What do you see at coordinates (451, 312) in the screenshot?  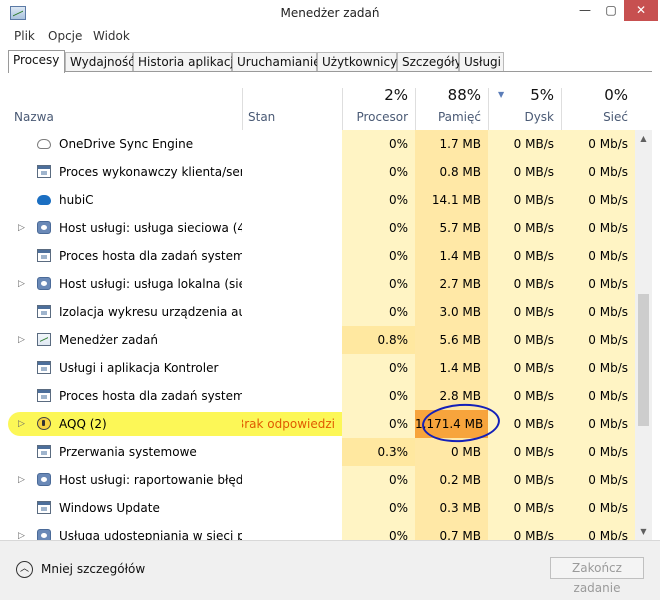 I see `memory-cell: 3.0 MB` at bounding box center [451, 312].